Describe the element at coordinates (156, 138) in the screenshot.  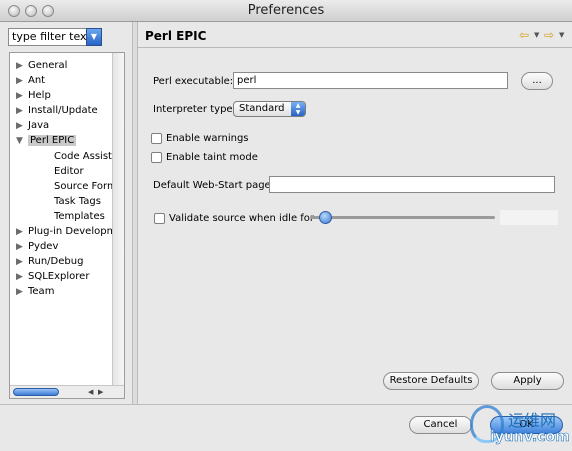
I see `enable-warnings-checkbox` at that location.